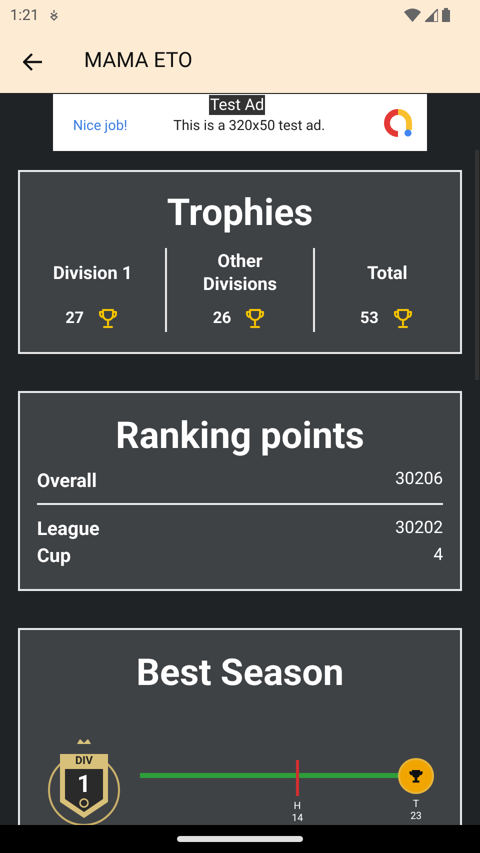 This screenshot has height=853, width=480. I want to click on signal-icon, so click(431, 15).